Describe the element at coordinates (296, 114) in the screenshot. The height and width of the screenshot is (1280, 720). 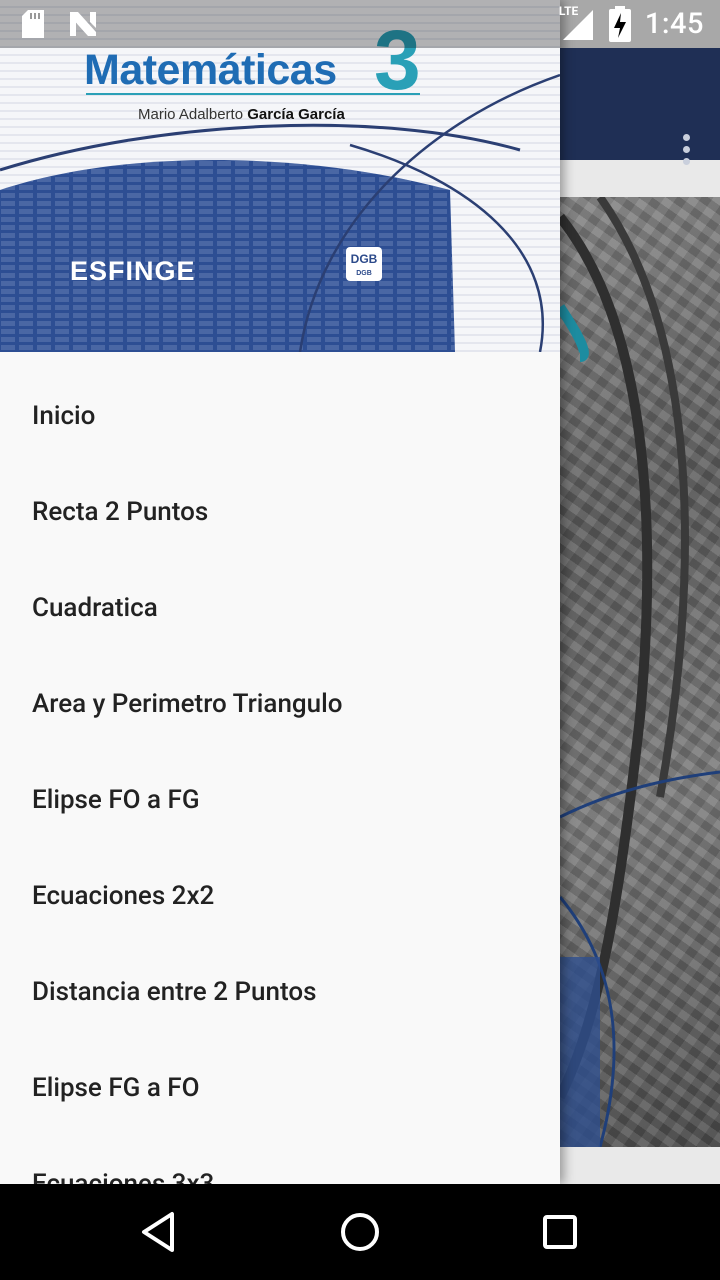
I see `author-last-name: García García` at that location.